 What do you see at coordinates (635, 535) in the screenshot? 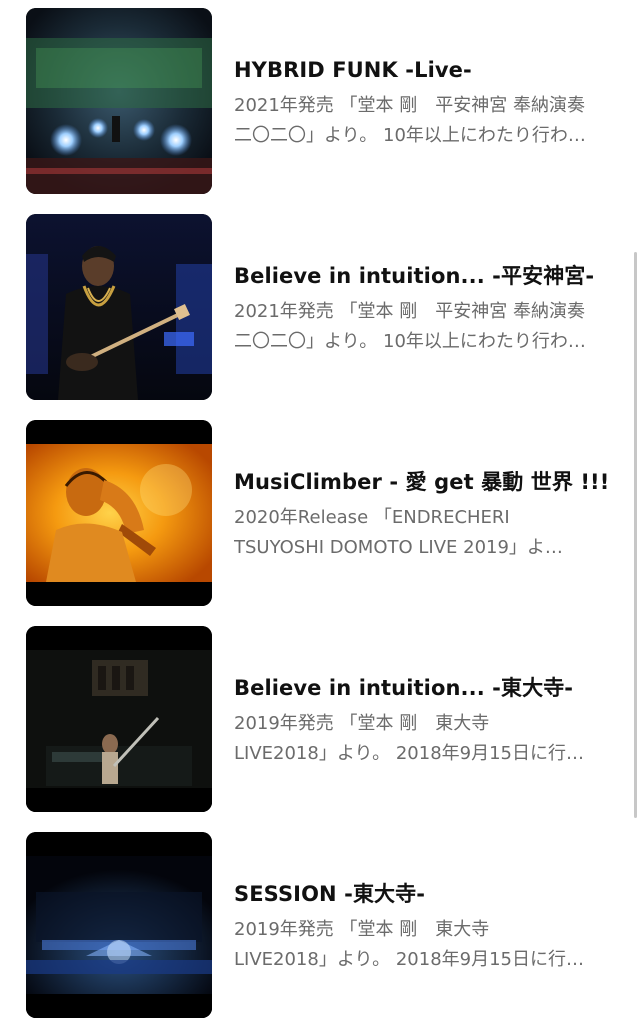
I see `scrollbar` at bounding box center [635, 535].